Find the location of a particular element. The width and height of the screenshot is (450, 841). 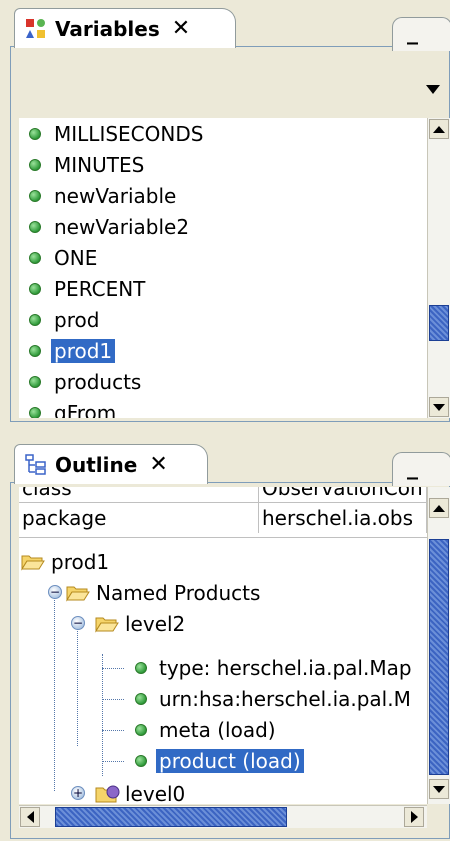

list-item-label: PERCENT is located at coordinates (100, 288).